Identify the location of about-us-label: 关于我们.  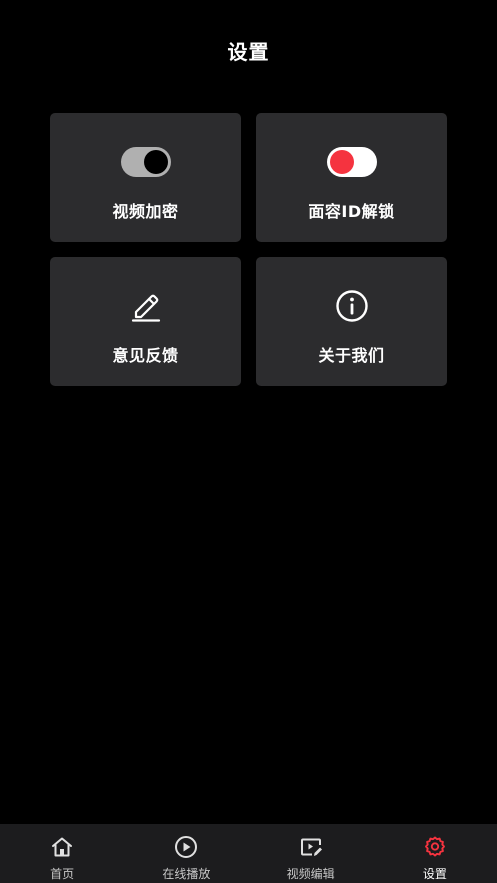
(351, 355).